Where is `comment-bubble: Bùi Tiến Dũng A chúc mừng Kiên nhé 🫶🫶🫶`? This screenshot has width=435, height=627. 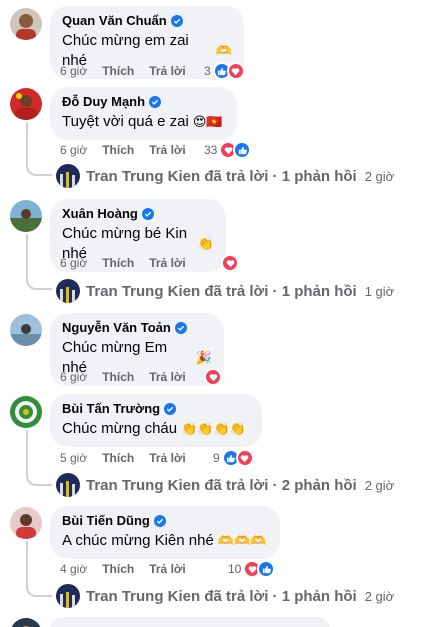
comment-bubble: Bùi Tiến Dũng A chúc mừng Kiên nhé 🫶🫶🫶 is located at coordinates (165, 532).